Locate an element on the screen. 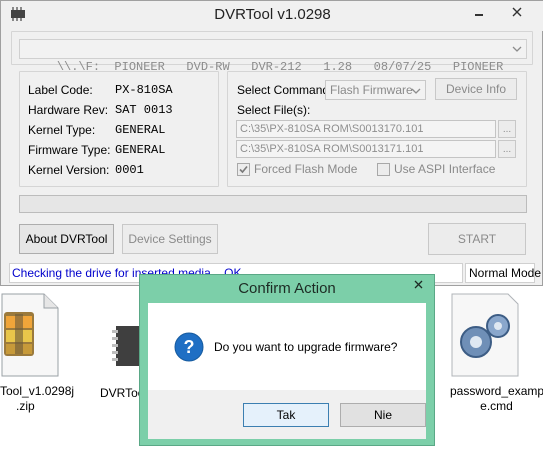 This screenshot has width=543, height=450. zip-file-label: Tool_v1.0298j .zip is located at coordinates (40, 399).